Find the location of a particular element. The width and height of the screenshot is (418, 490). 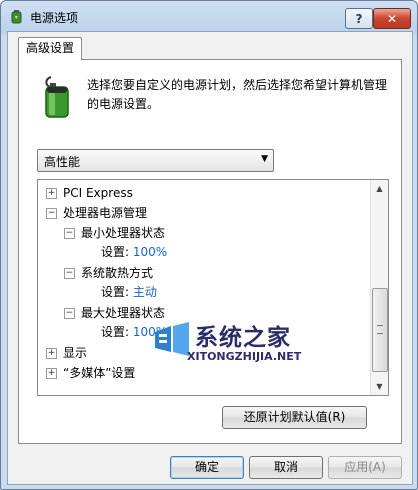

watermark: 系统之家 XITONGZHIJIA.NET is located at coordinates (241, 348).